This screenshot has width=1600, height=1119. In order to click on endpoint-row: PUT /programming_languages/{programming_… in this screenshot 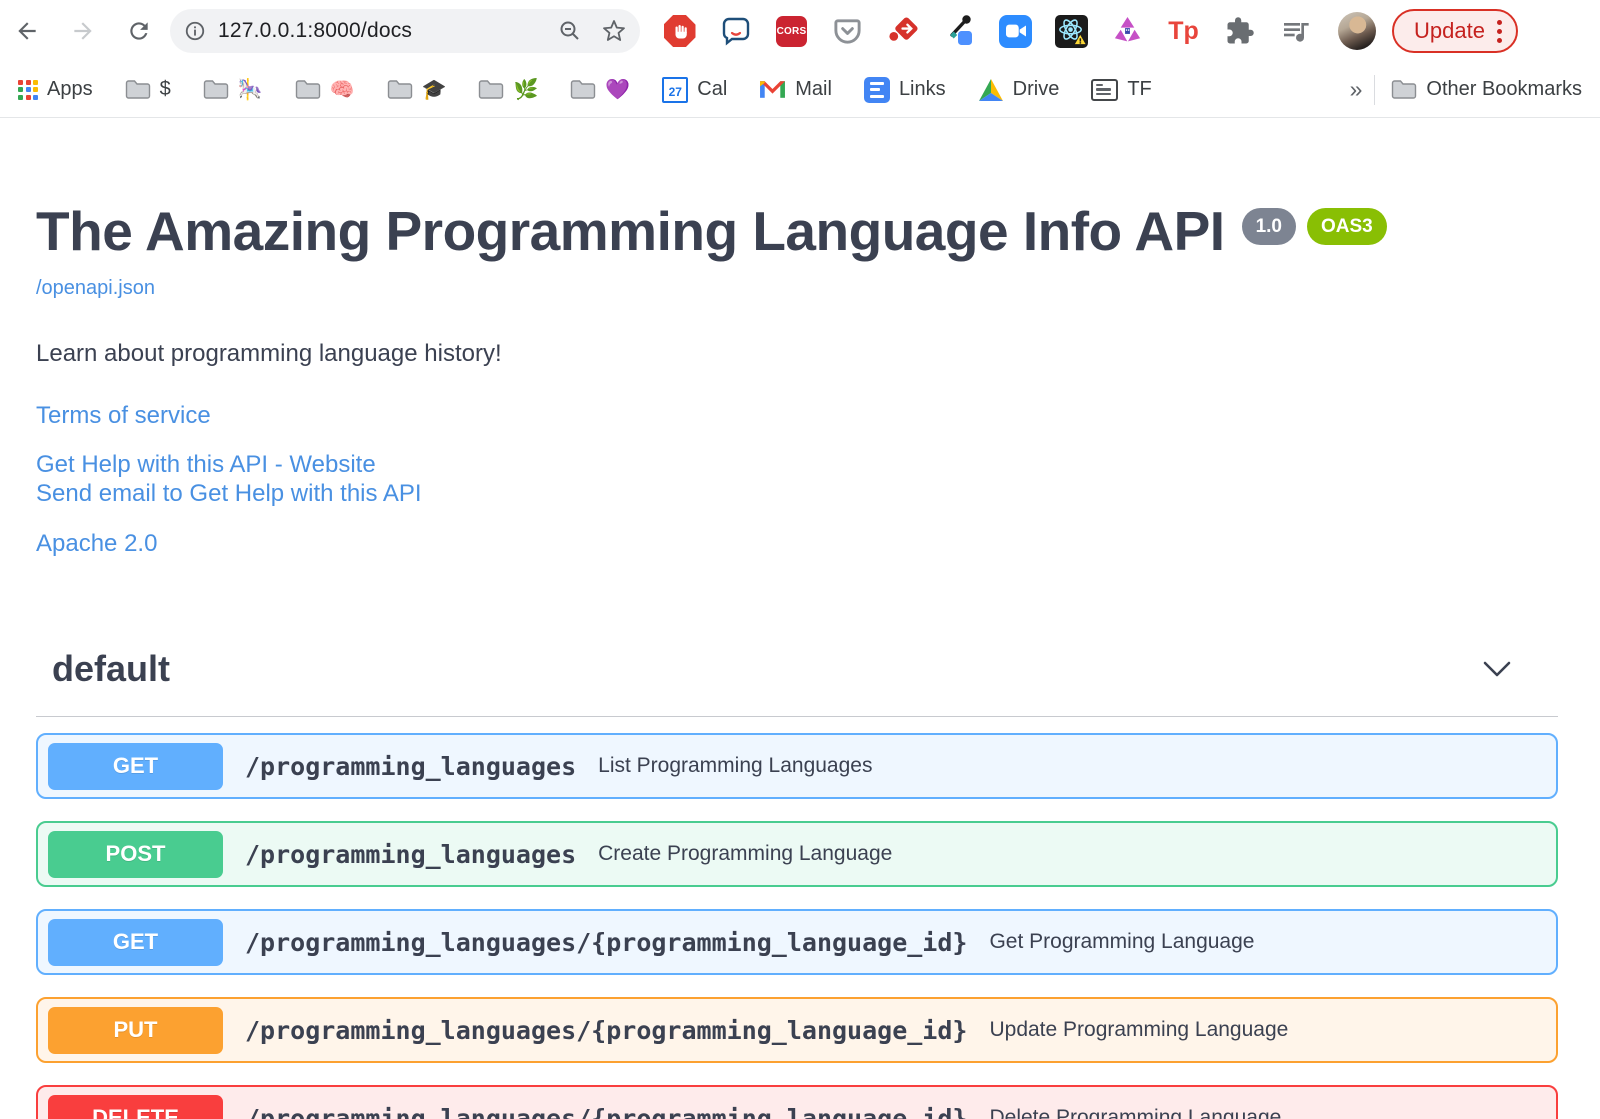, I will do `click(797, 1030)`.